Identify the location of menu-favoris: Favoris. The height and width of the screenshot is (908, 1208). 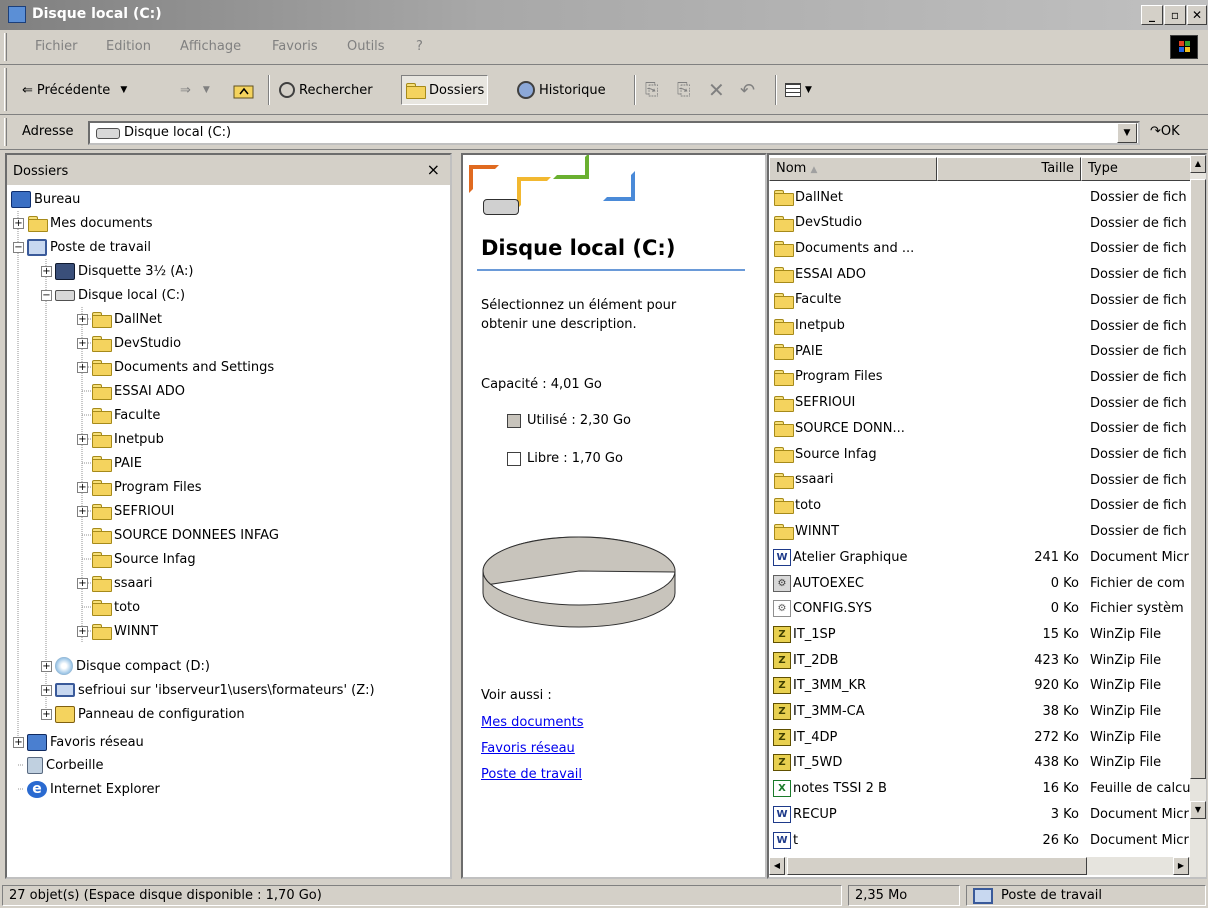
(295, 46).